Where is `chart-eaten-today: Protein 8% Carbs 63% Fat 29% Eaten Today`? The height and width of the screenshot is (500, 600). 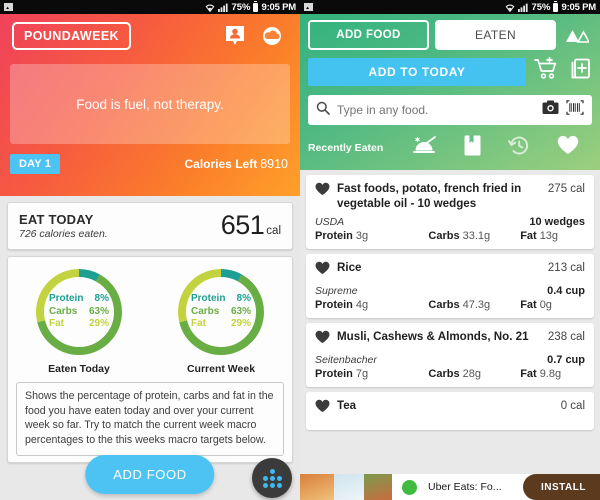
chart-eaten-today: Protein 8% Carbs 63% Fat 29% Eaten Today is located at coordinates (79, 320).